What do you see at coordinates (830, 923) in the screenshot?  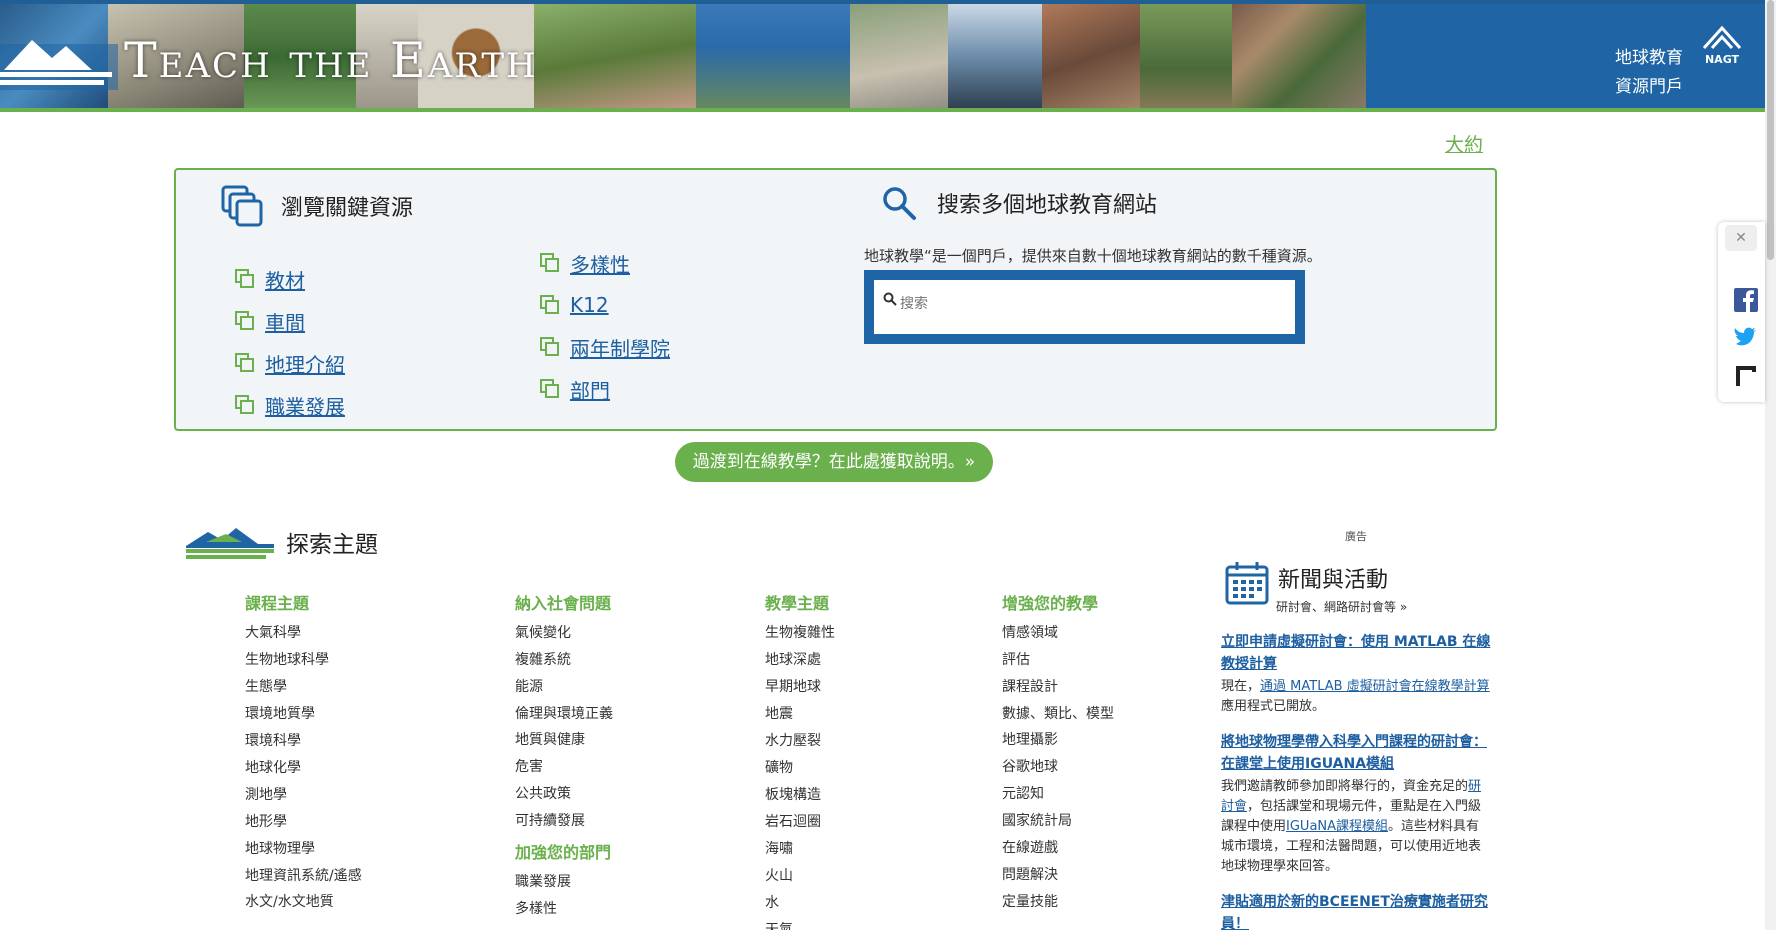 I see `topic-link: 天氣` at bounding box center [830, 923].